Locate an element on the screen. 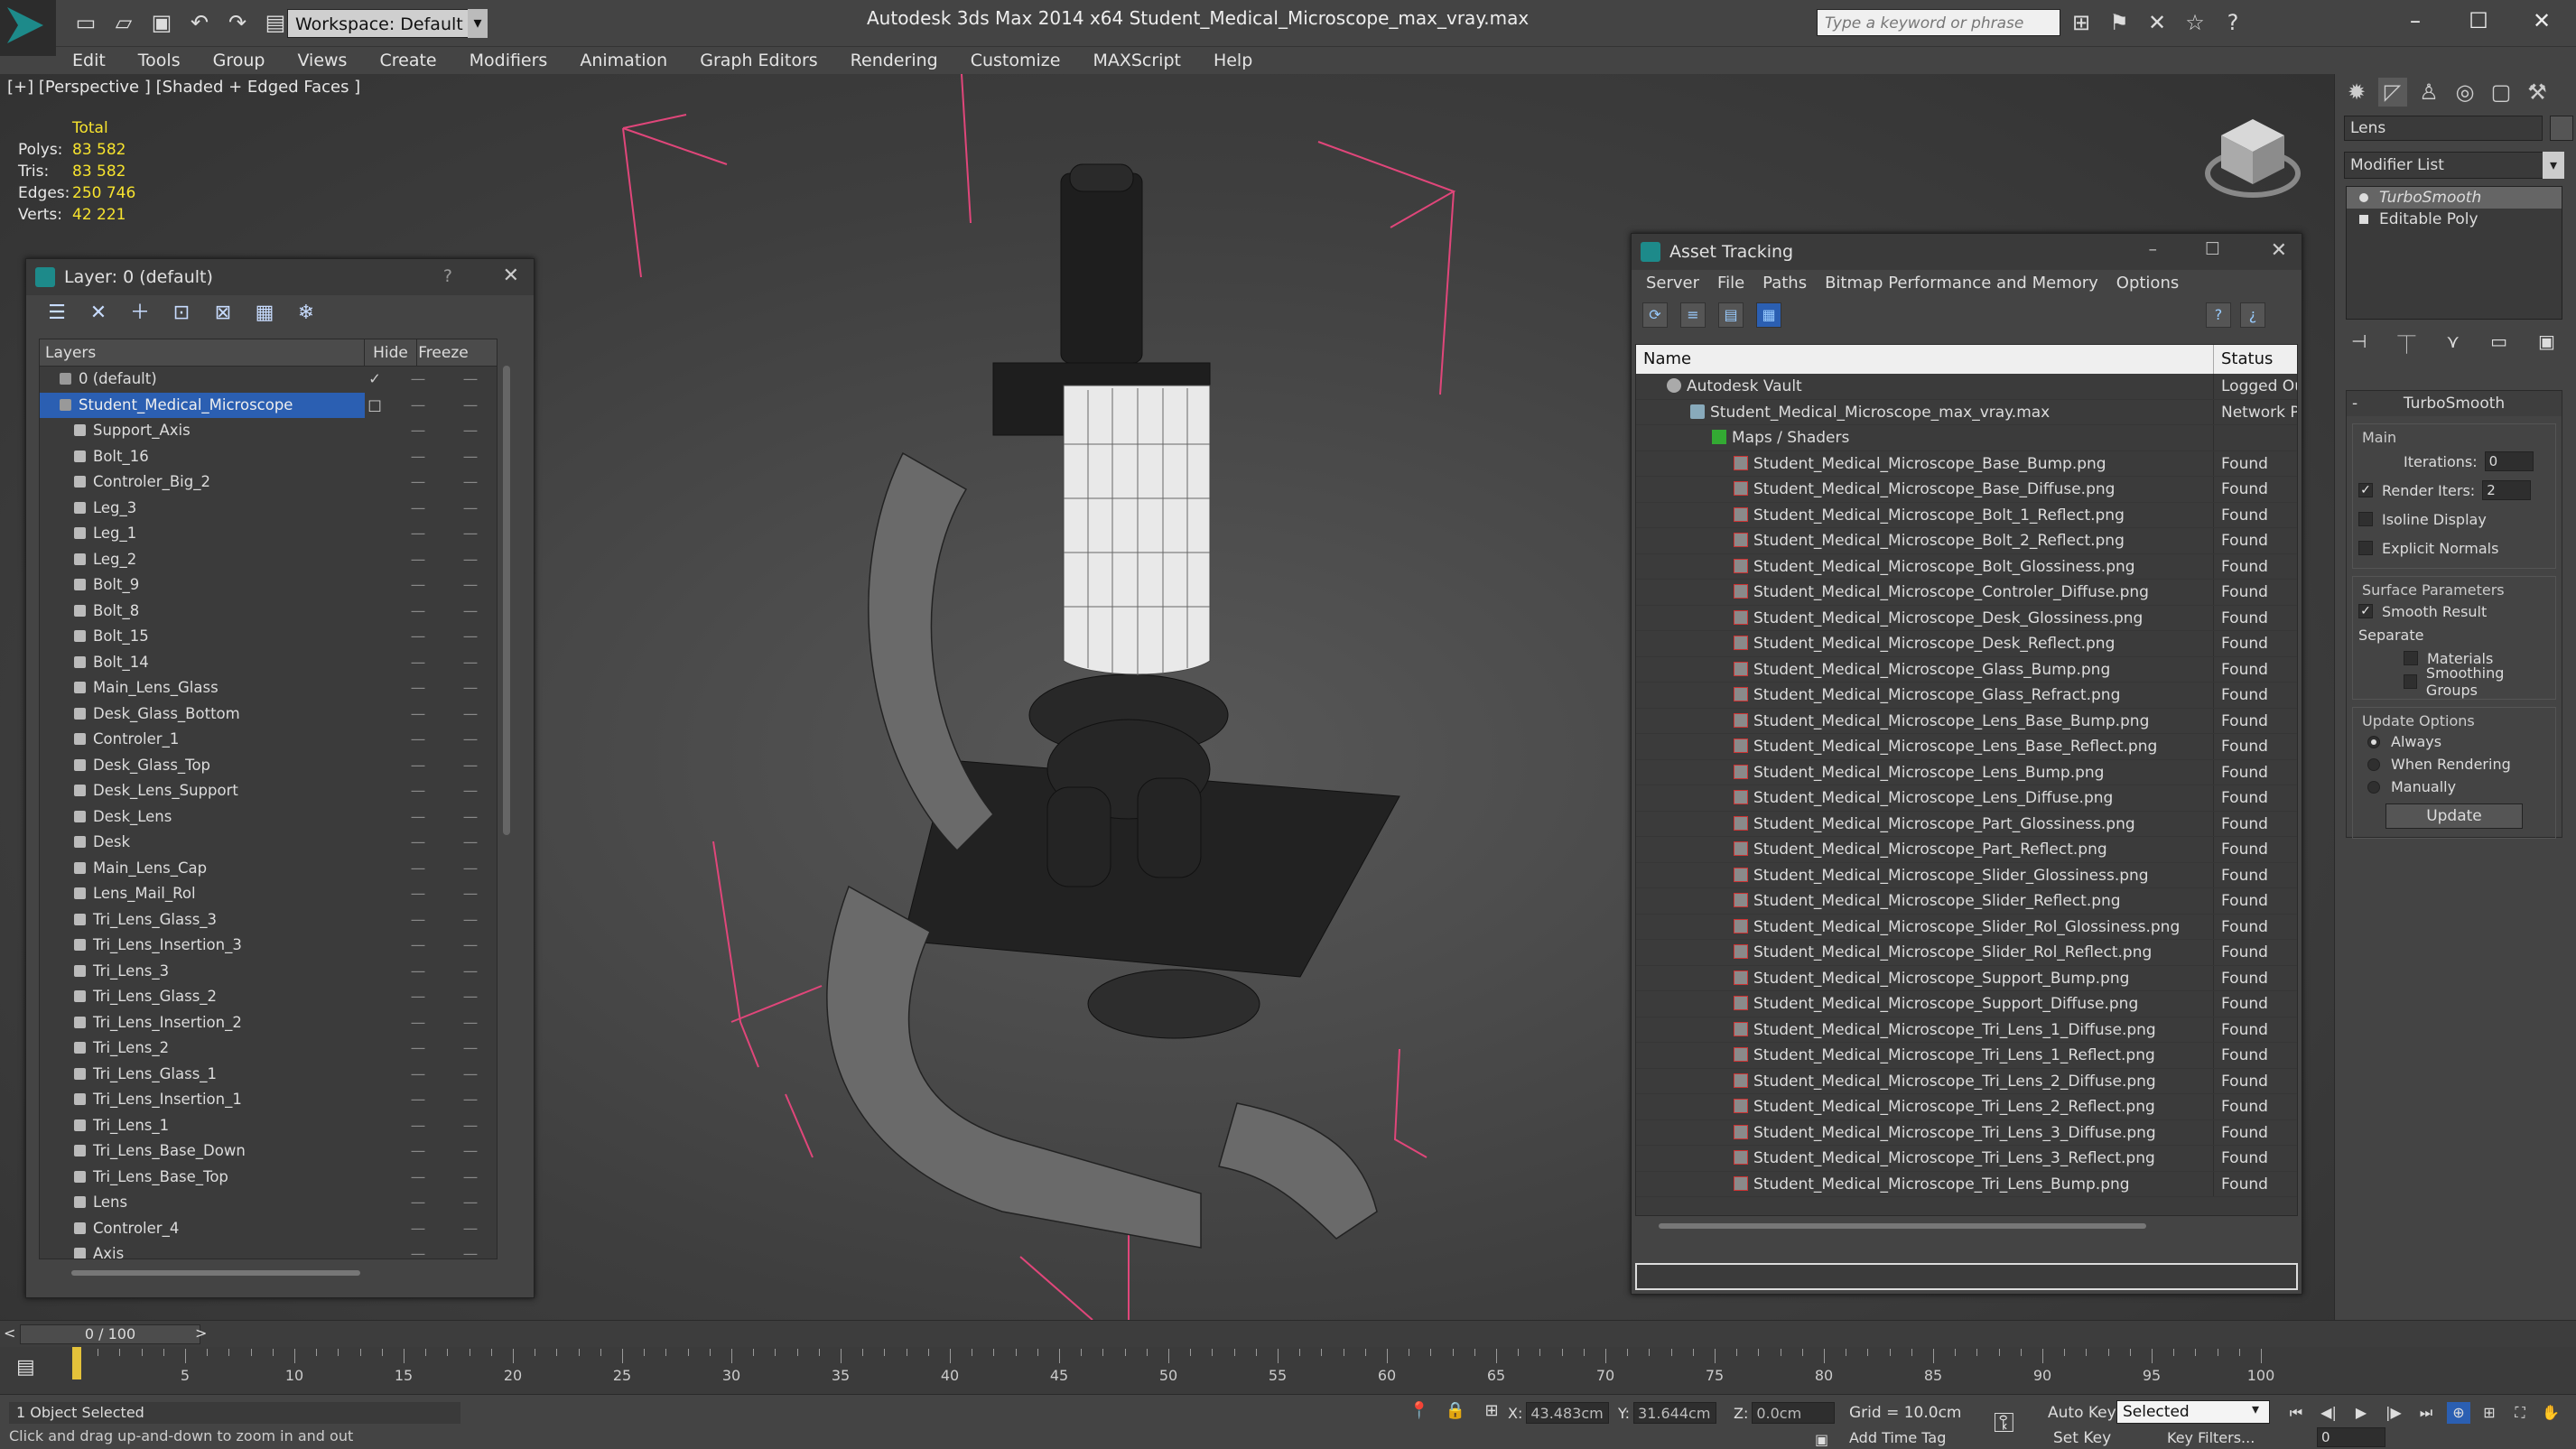  stack-item-editable-poly: Editable Poly is located at coordinates (2454, 219).